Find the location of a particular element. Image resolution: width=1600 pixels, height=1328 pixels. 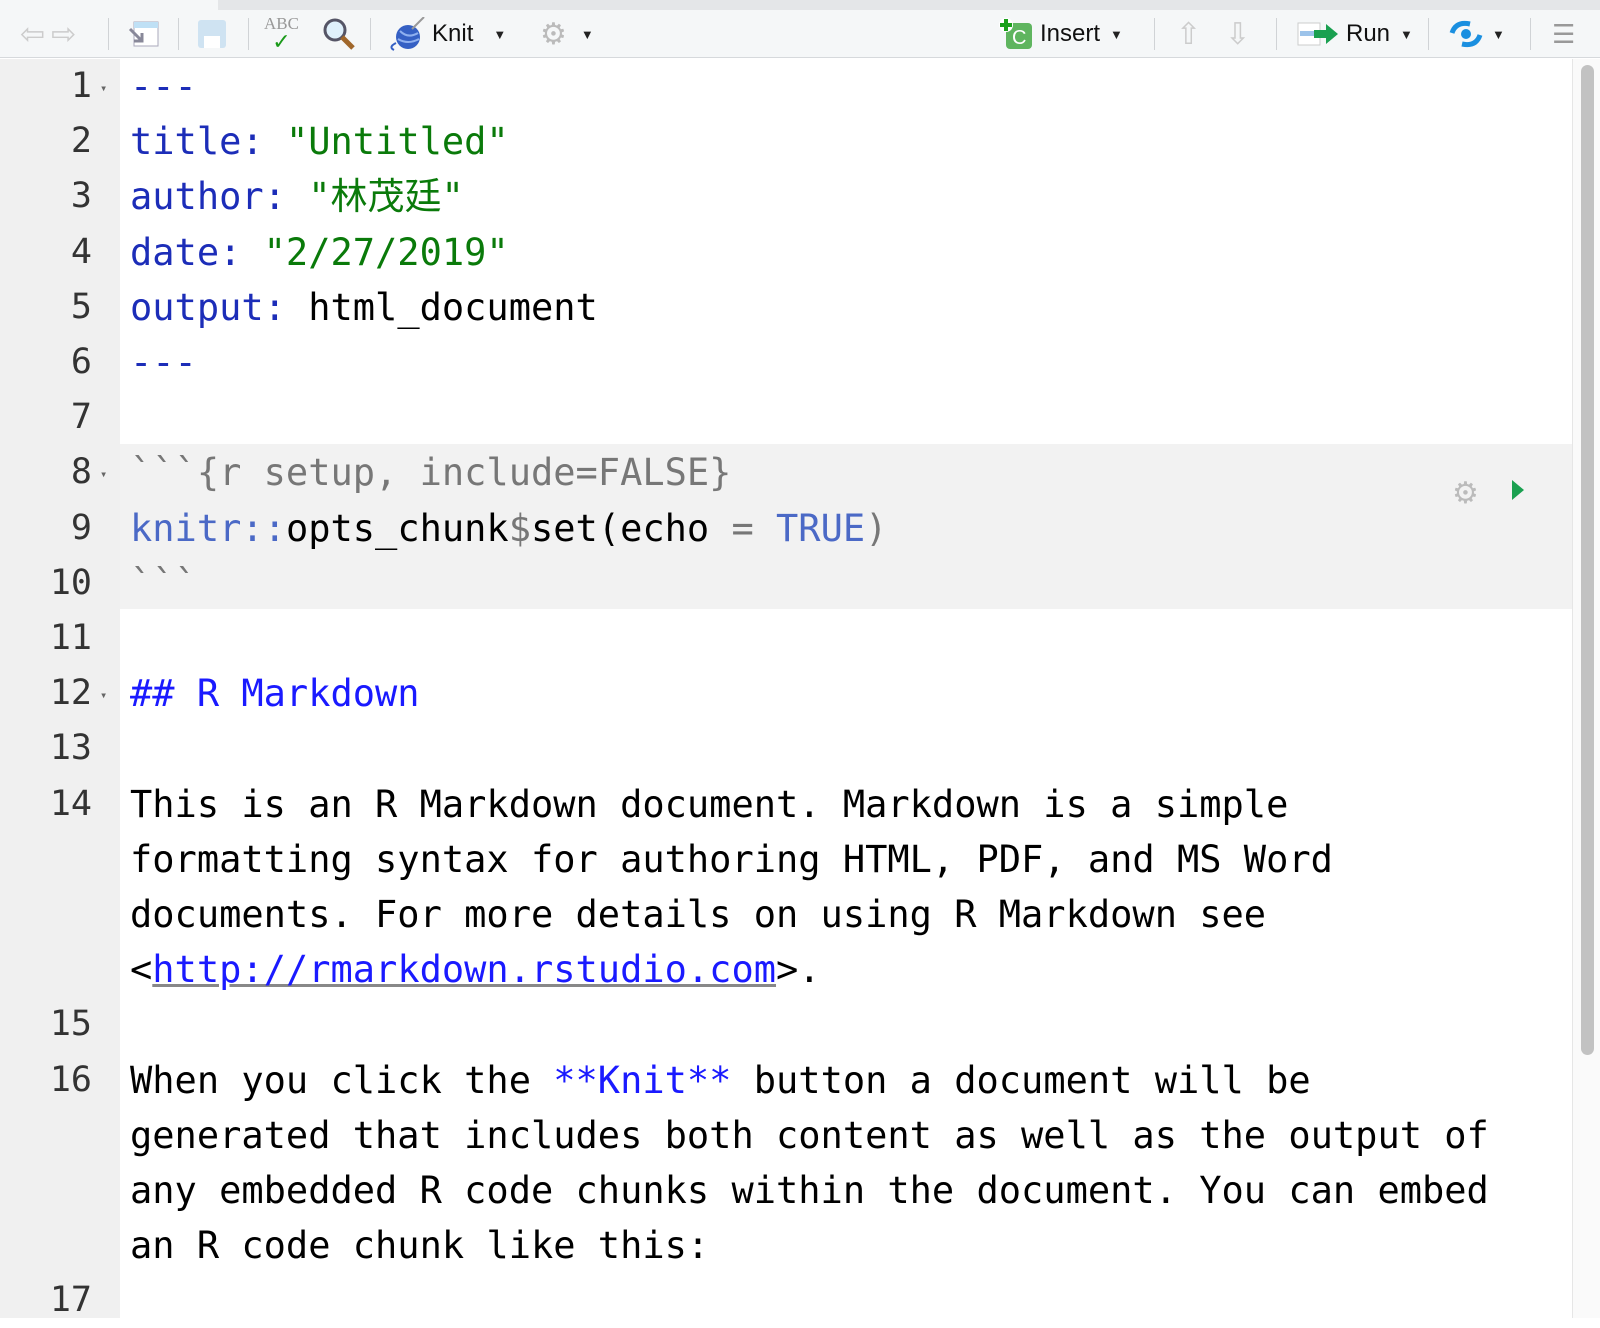

line-number: 13 is located at coordinates (70, 748).